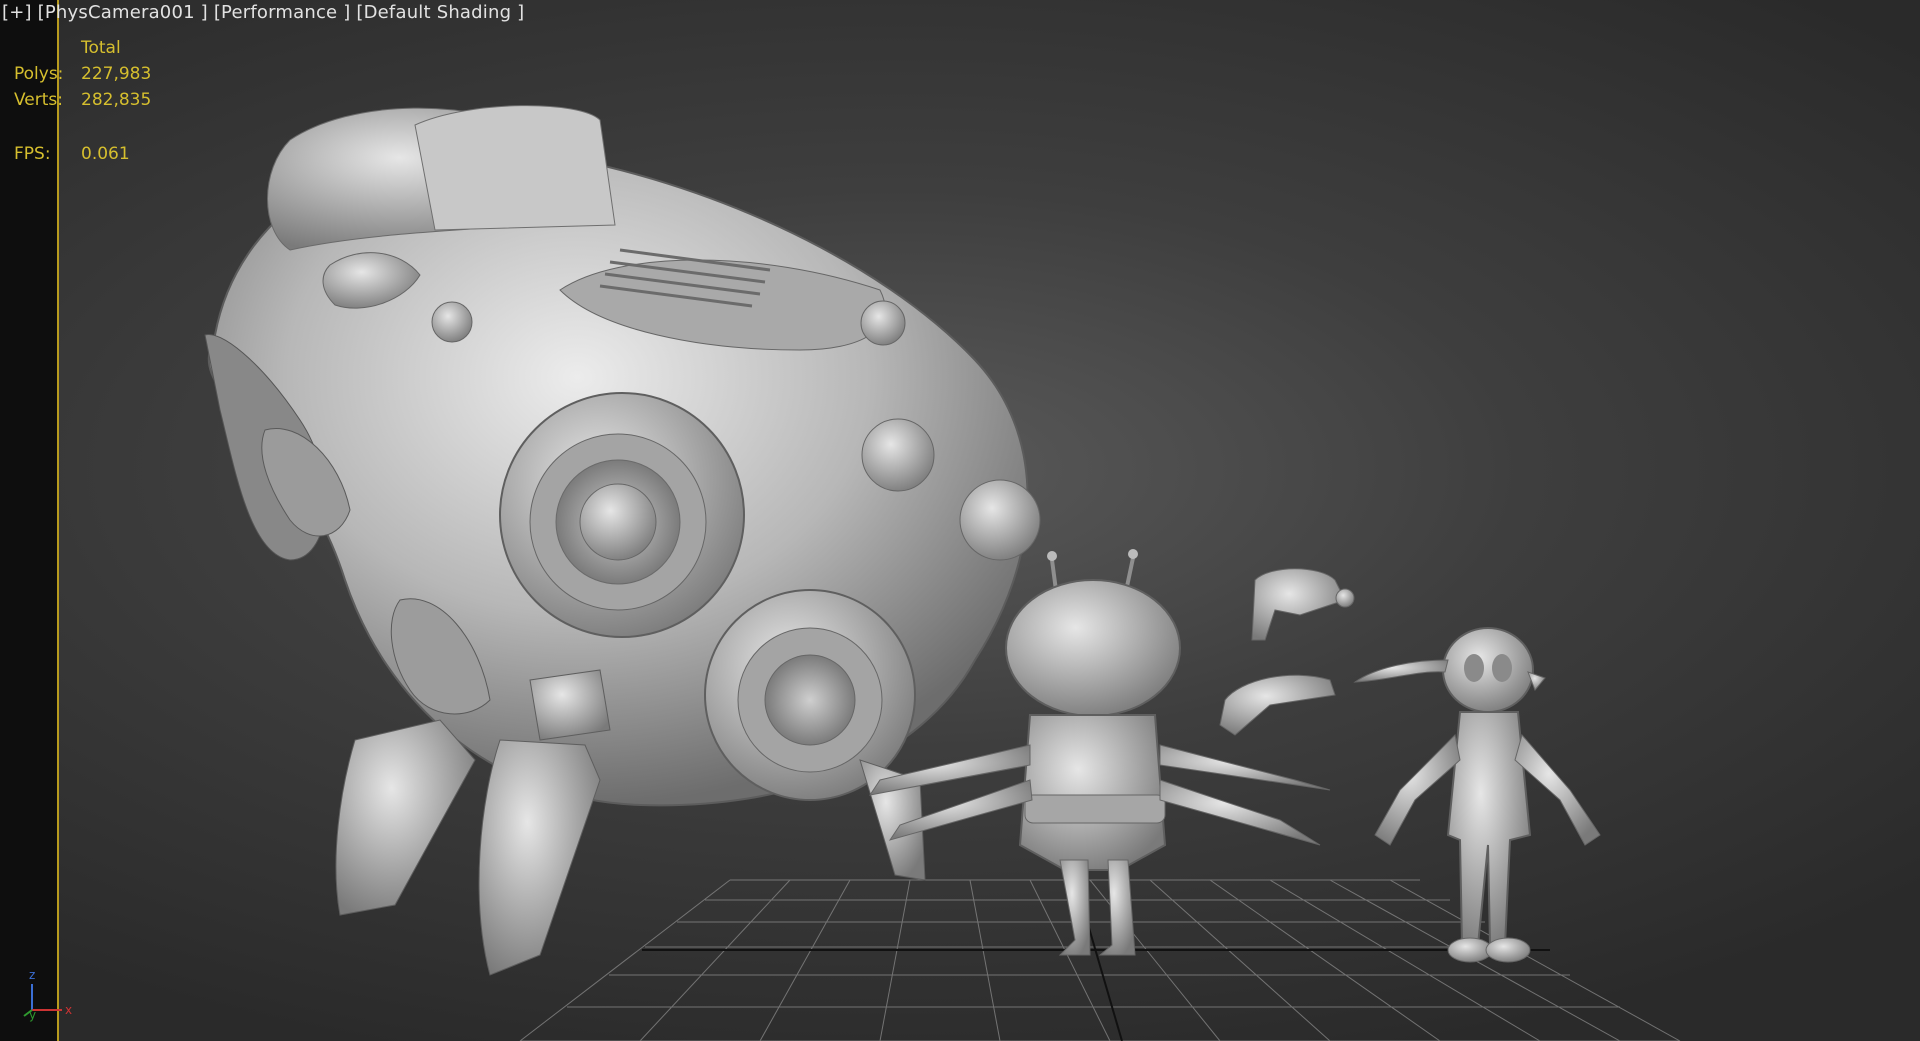 The width and height of the screenshot is (1920, 1041). Describe the element at coordinates (116, 74) in the screenshot. I see `polys-value: 227,983` at that location.